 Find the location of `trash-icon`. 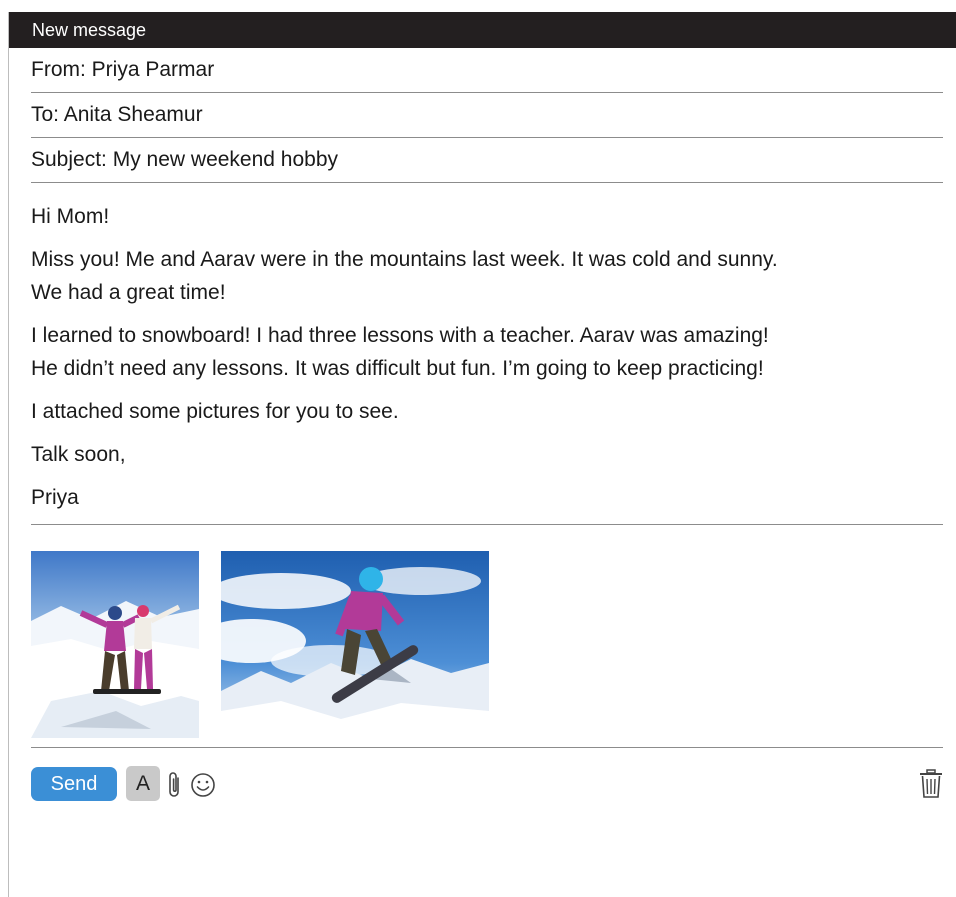

trash-icon is located at coordinates (931, 784).